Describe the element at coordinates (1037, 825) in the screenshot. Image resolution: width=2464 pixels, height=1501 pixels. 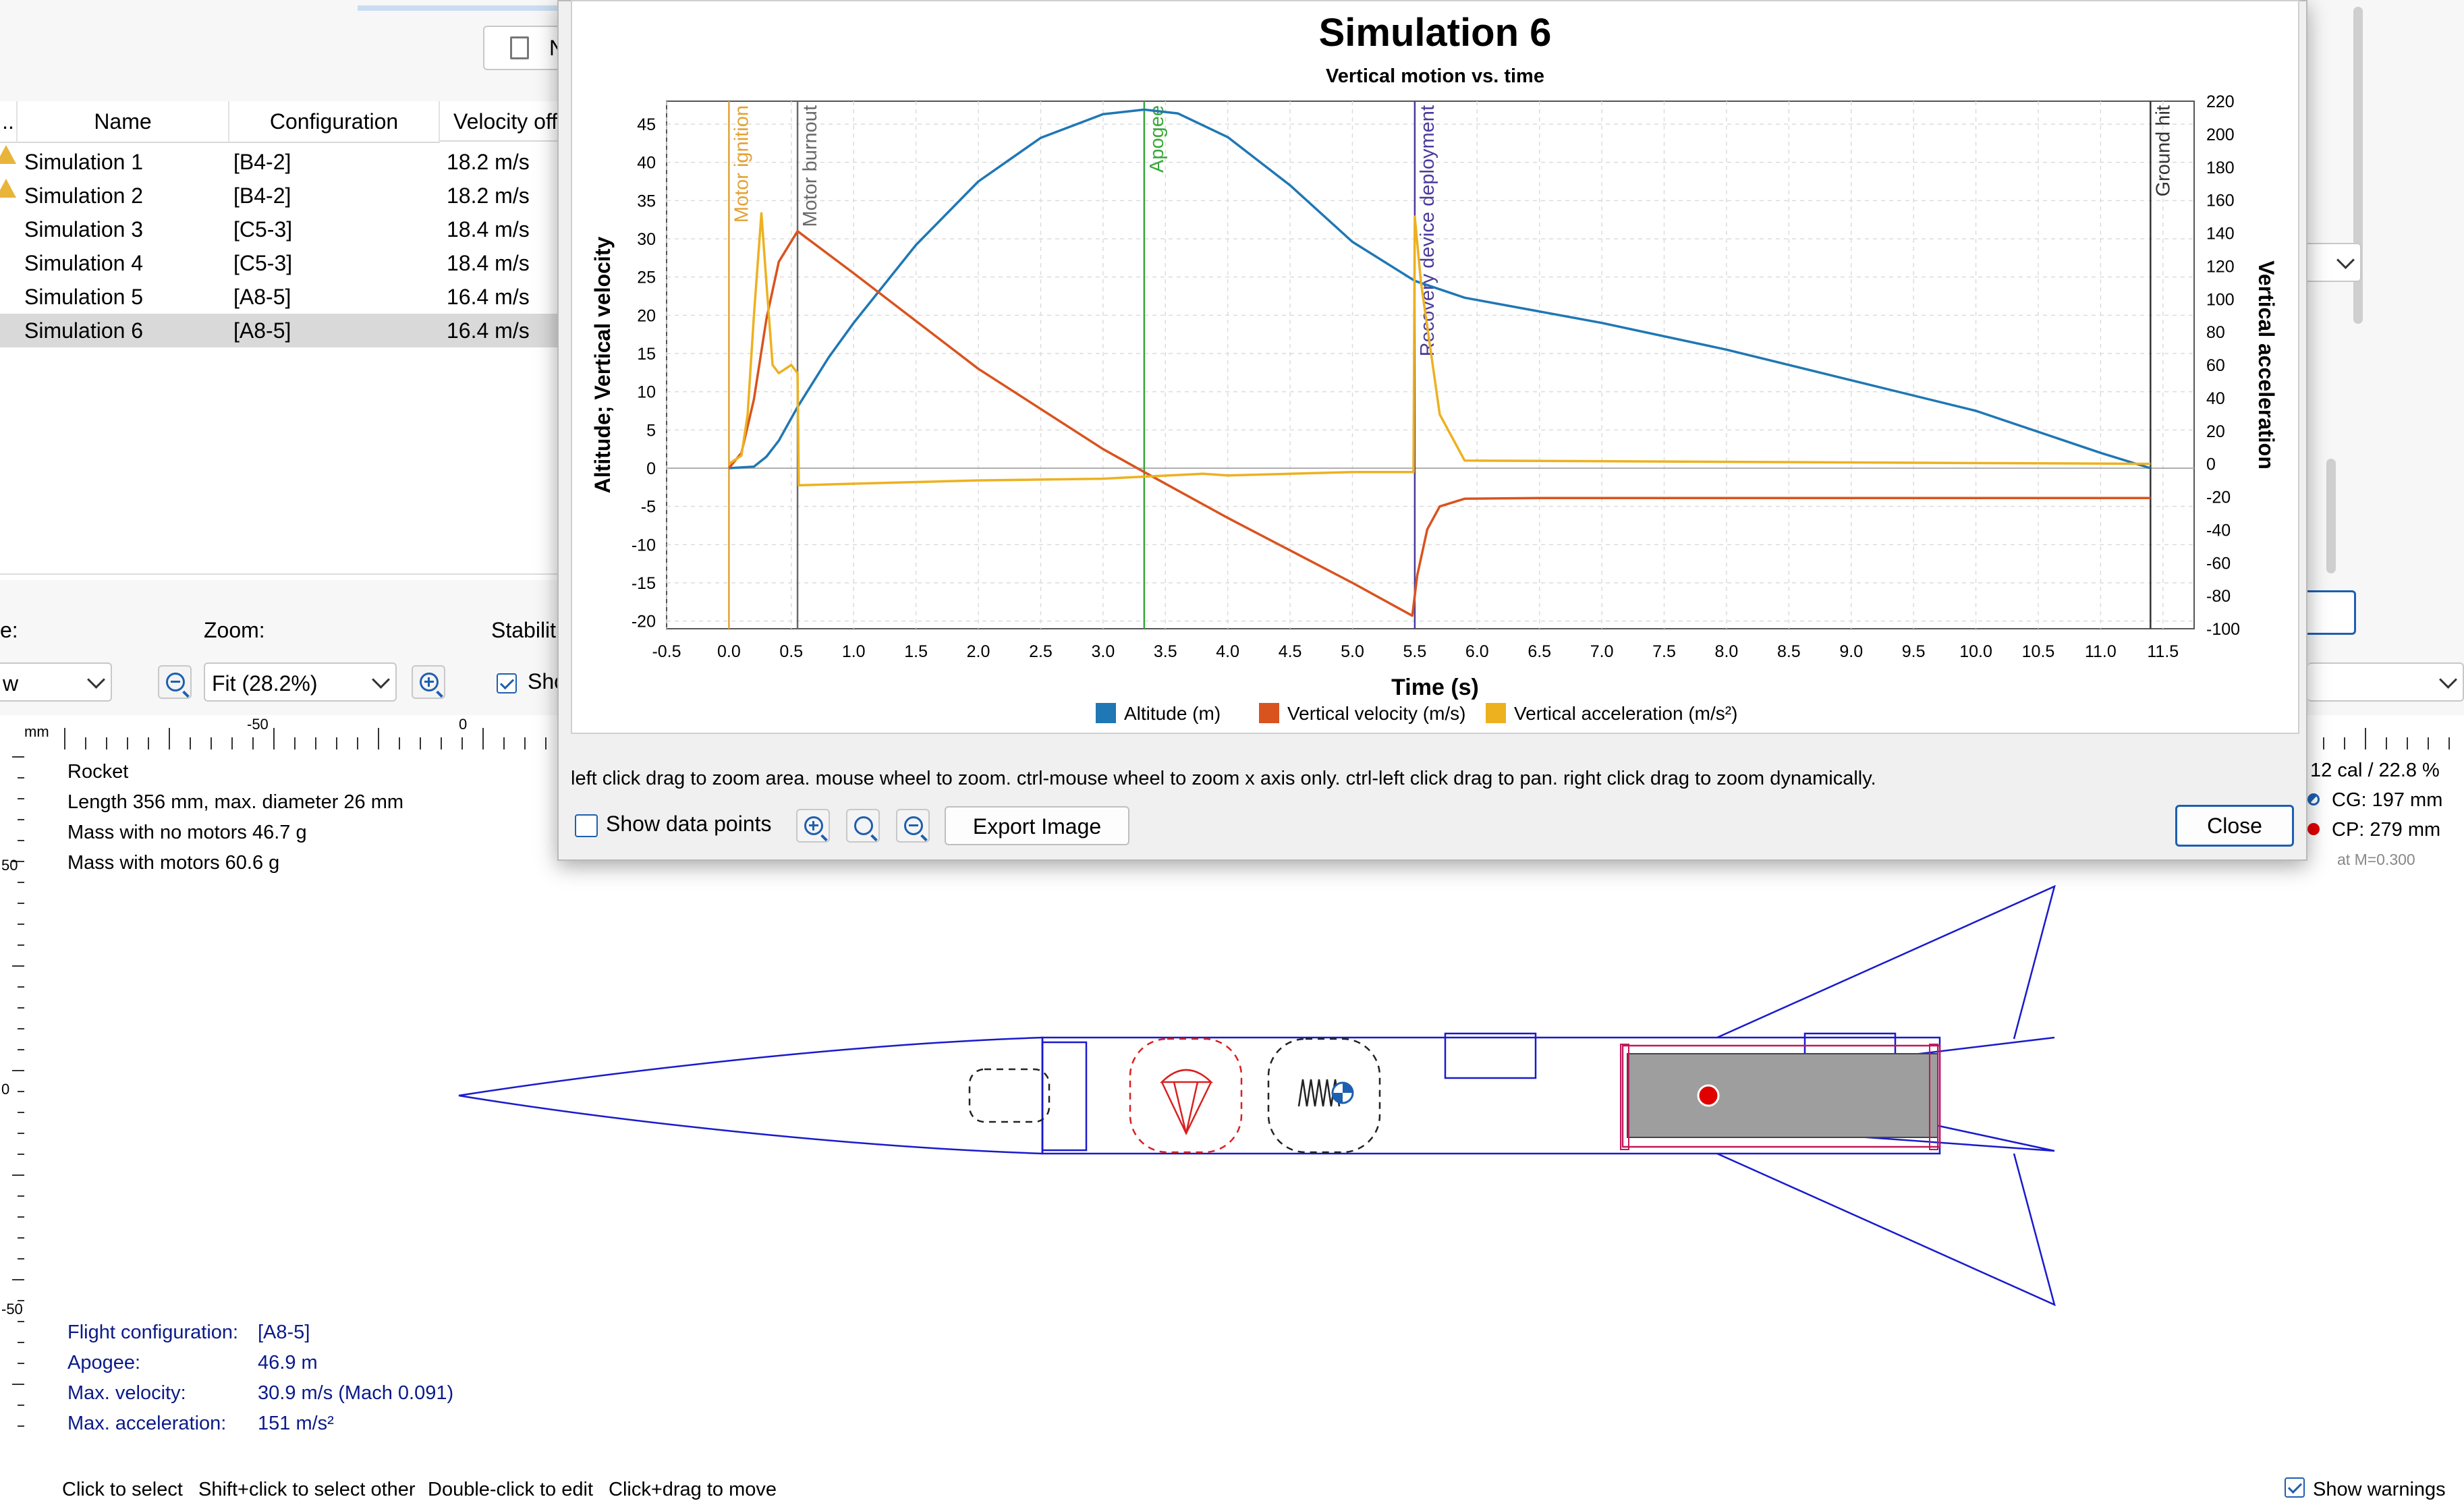
I see `export-image-button: Export Image` at that location.